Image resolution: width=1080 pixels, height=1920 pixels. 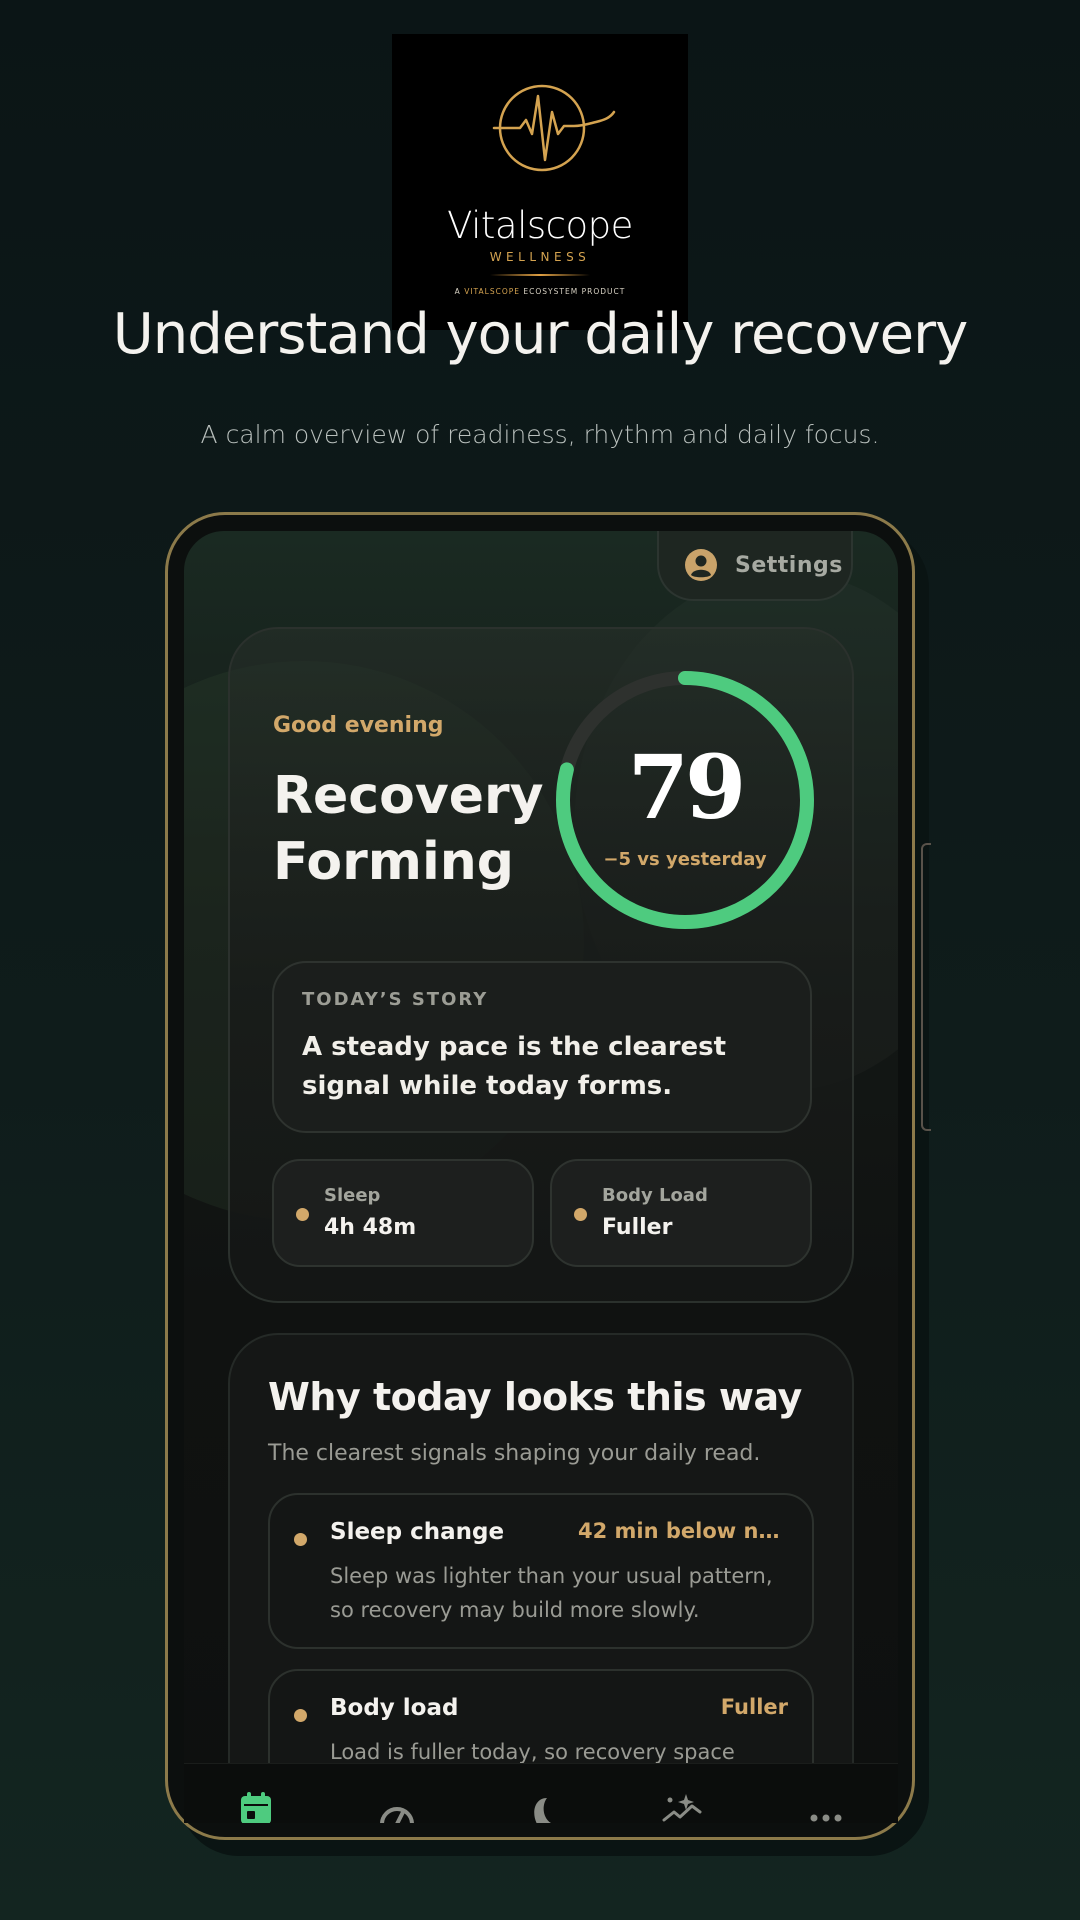 I want to click on sparkle-trend-icon, so click(x=682, y=1808).